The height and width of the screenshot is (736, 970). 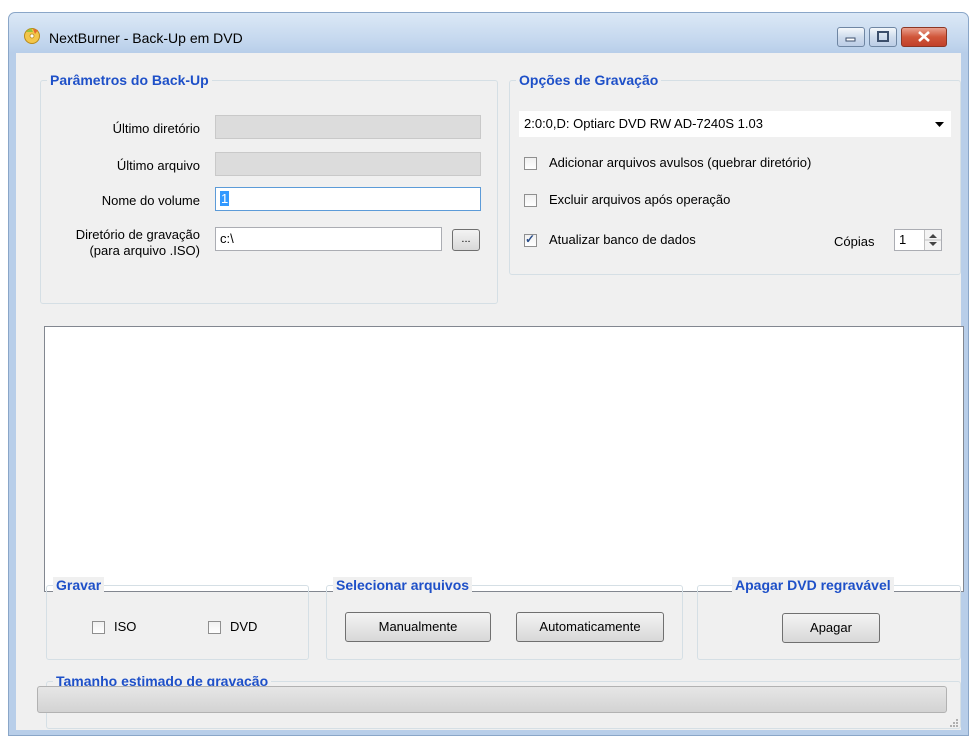 I want to click on write-dir-label: Diretório de gravação, so click(x=137, y=234).